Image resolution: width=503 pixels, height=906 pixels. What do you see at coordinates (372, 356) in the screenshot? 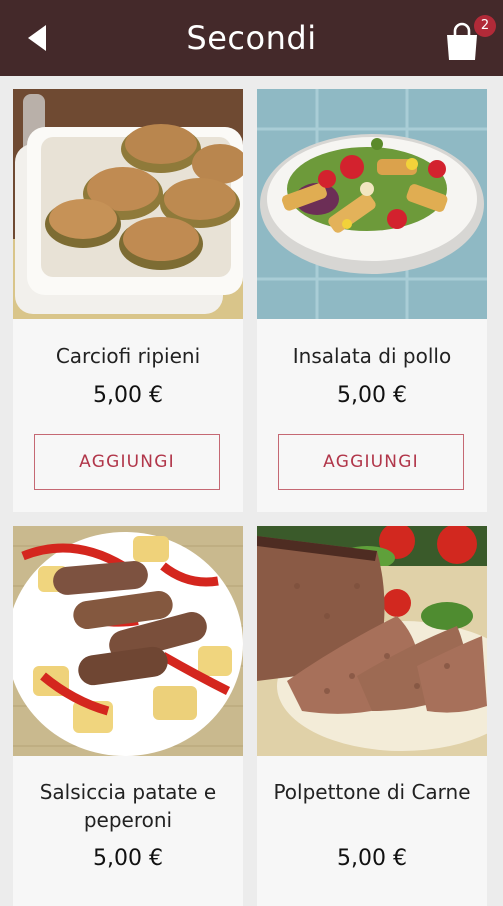
I see `product-name: Insalata di pollo` at bounding box center [372, 356].